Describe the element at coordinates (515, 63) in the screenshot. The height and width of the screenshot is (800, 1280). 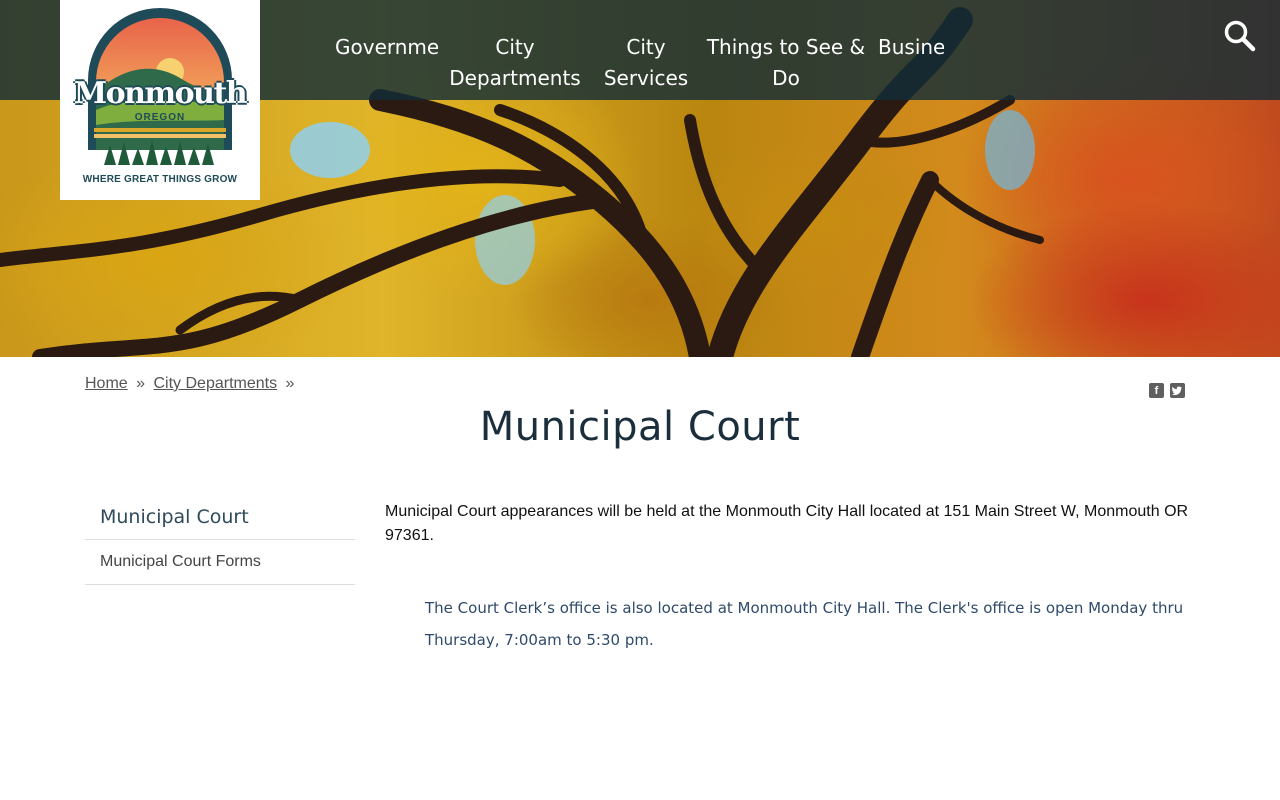
I see `nav-city-departments: City Departments` at that location.